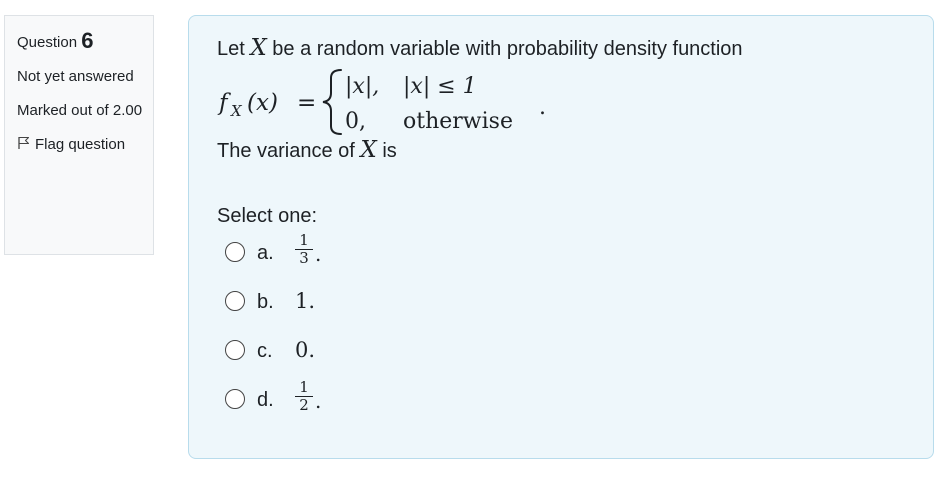 The image size is (952, 480). What do you see at coordinates (267, 216) in the screenshot?
I see `select-one-prompt: Select one:` at bounding box center [267, 216].